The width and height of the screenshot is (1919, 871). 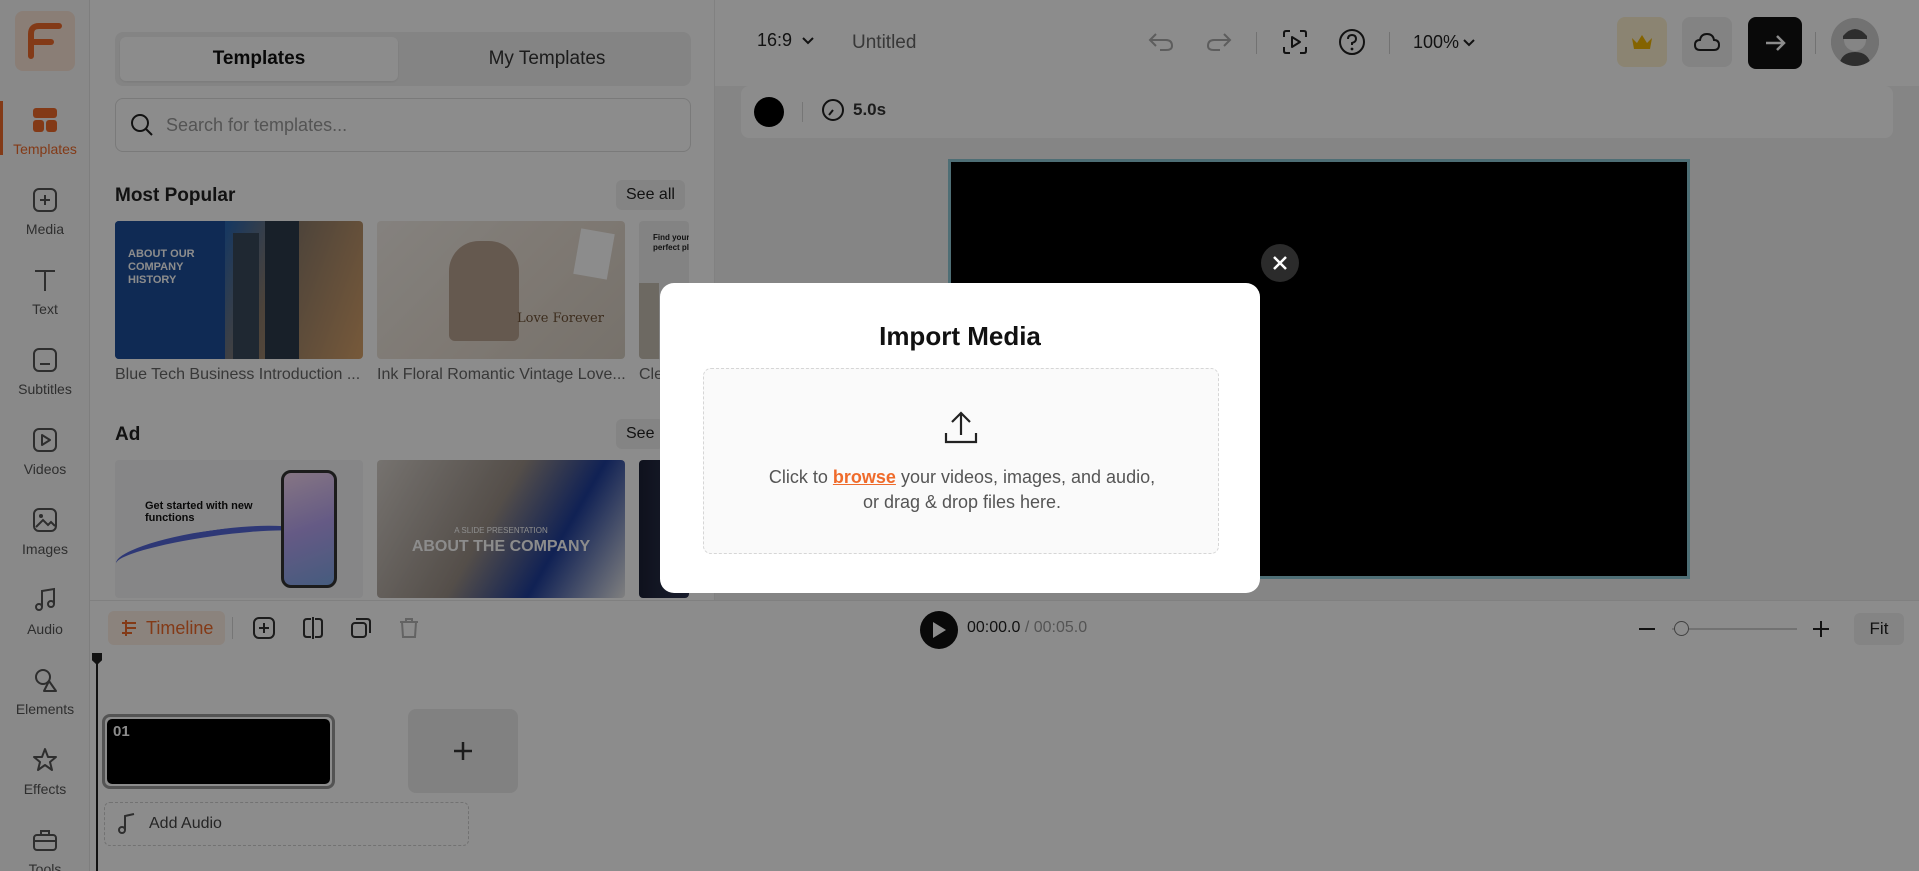 What do you see at coordinates (960, 336) in the screenshot?
I see `dialog-title: Import Media` at bounding box center [960, 336].